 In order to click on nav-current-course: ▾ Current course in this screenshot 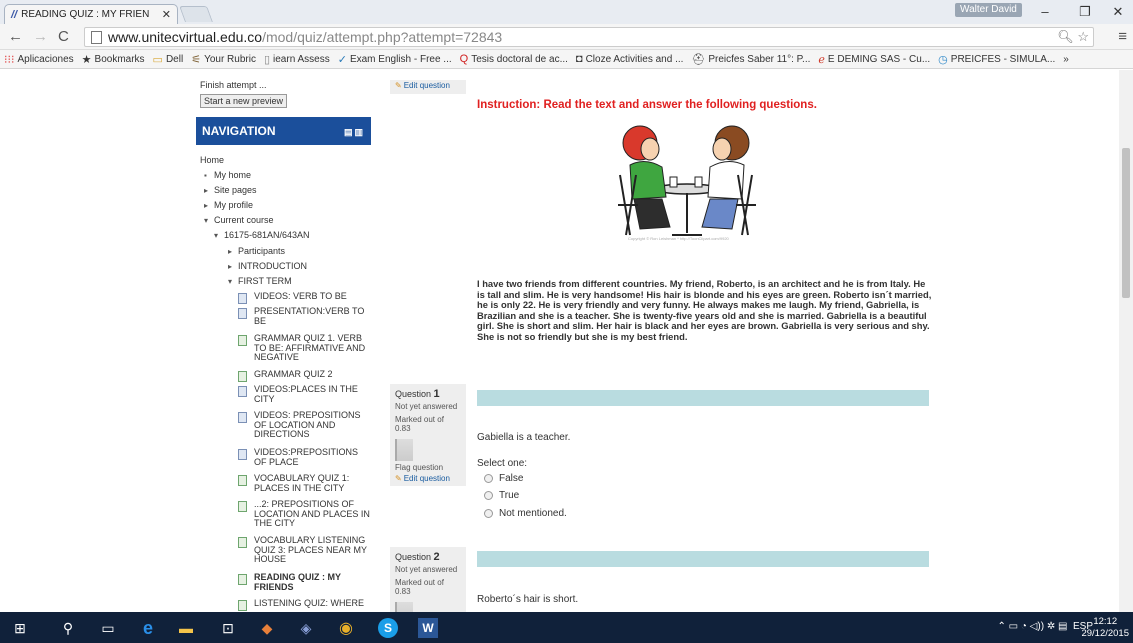, I will do `click(239, 220)`.